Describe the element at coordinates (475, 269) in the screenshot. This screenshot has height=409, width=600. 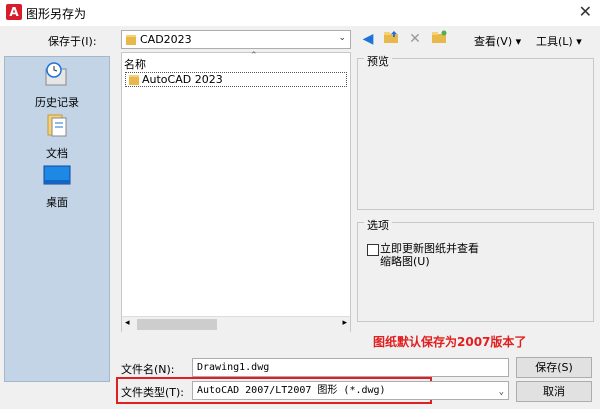
I see `options-group: 选项 立即更新图纸并查看 缩略图(U)` at that location.